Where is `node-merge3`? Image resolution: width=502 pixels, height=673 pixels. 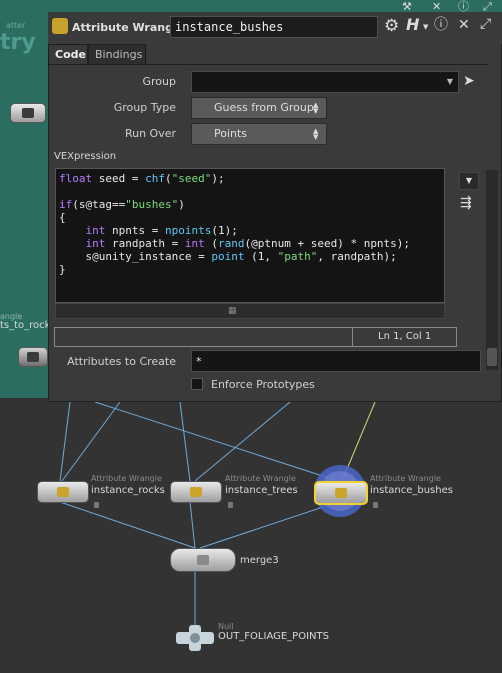
node-merge3 is located at coordinates (203, 560).